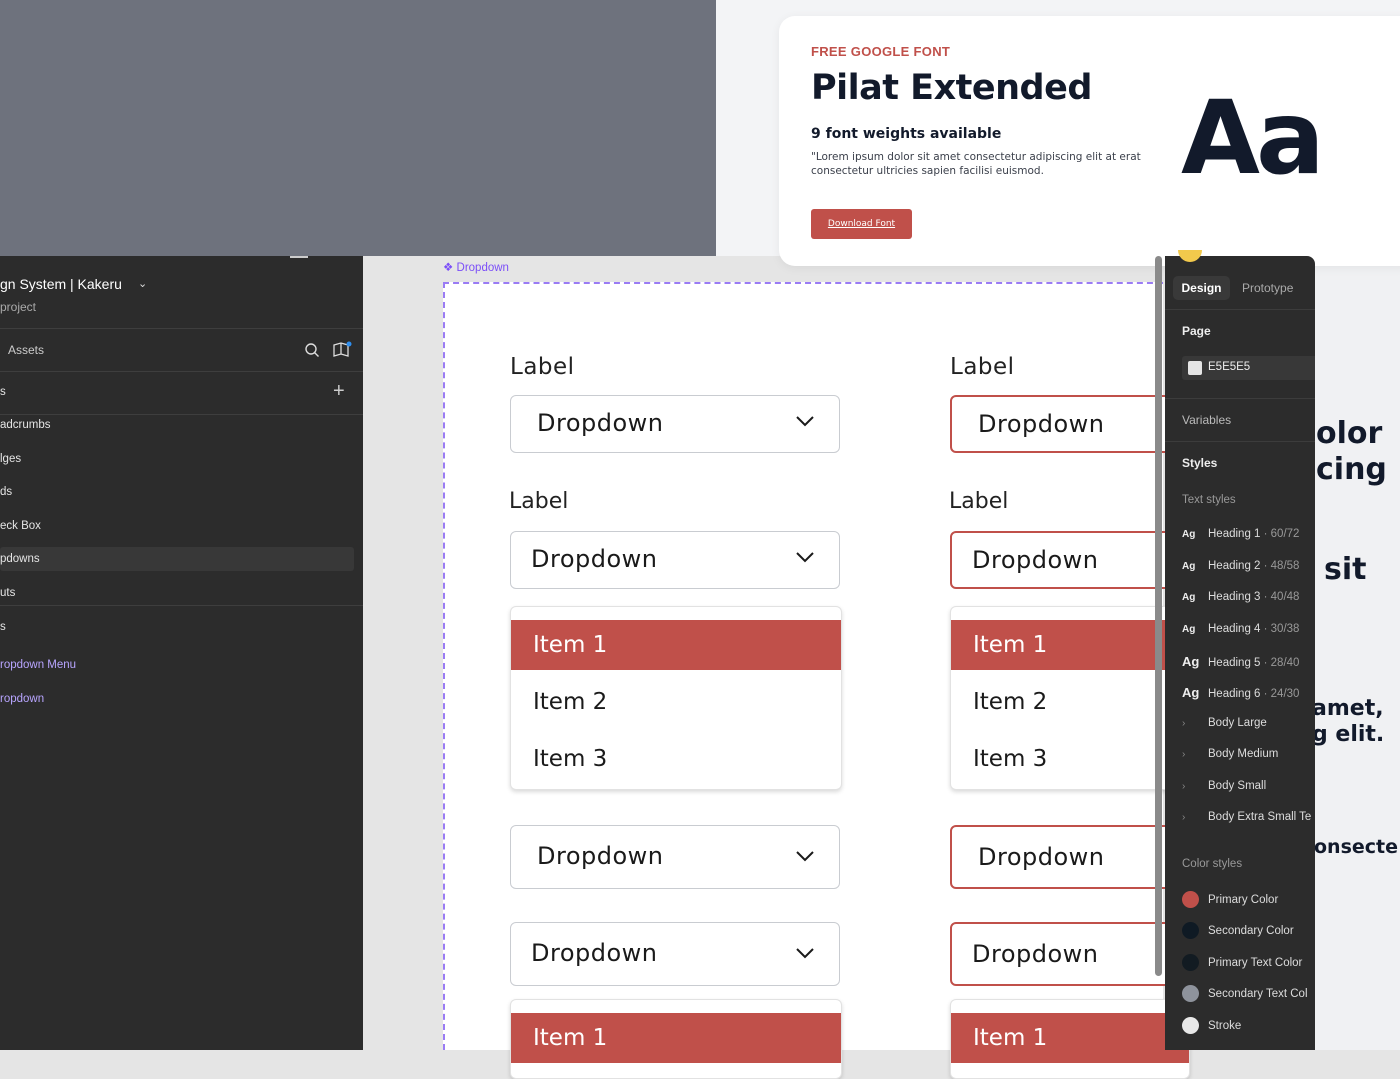 The height and width of the screenshot is (1079, 1400). I want to click on text-style-item: Ag Heading 3 · 40/48, so click(1240, 597).